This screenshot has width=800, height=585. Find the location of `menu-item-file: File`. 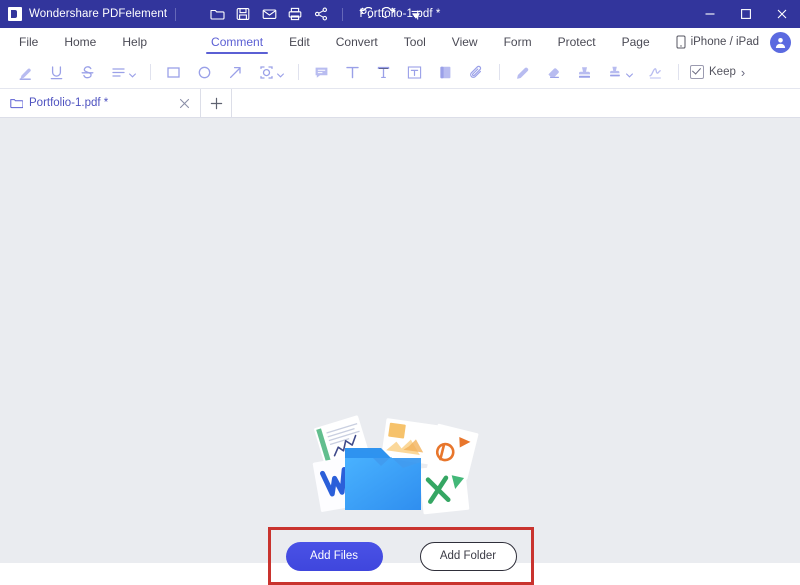

menu-item-file: File is located at coordinates (28, 42).